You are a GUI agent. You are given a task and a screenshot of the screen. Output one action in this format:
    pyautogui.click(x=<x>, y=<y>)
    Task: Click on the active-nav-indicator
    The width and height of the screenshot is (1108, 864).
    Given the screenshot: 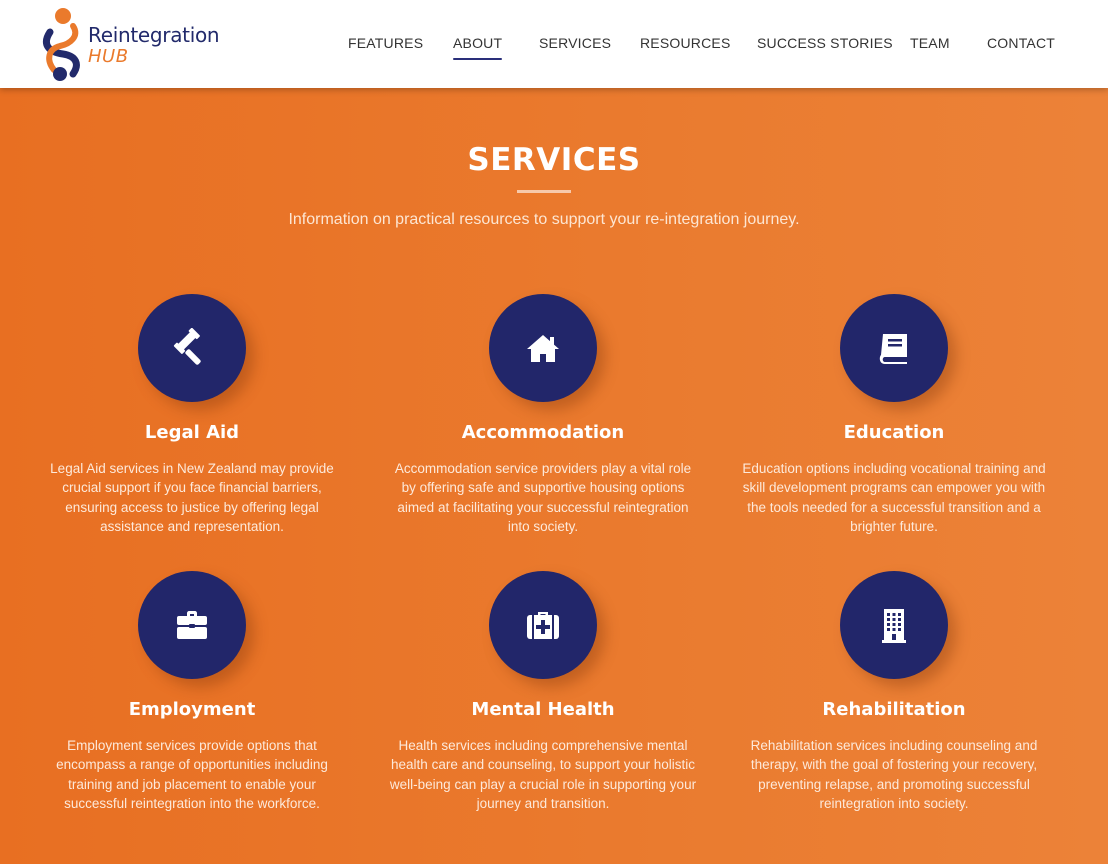 What is the action you would take?
    pyautogui.click(x=478, y=59)
    